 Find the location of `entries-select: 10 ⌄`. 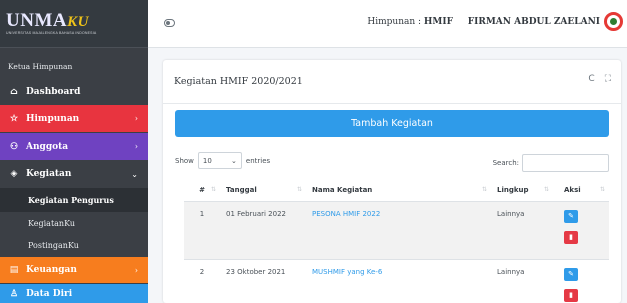

entries-select: 10 ⌄ is located at coordinates (219, 160).